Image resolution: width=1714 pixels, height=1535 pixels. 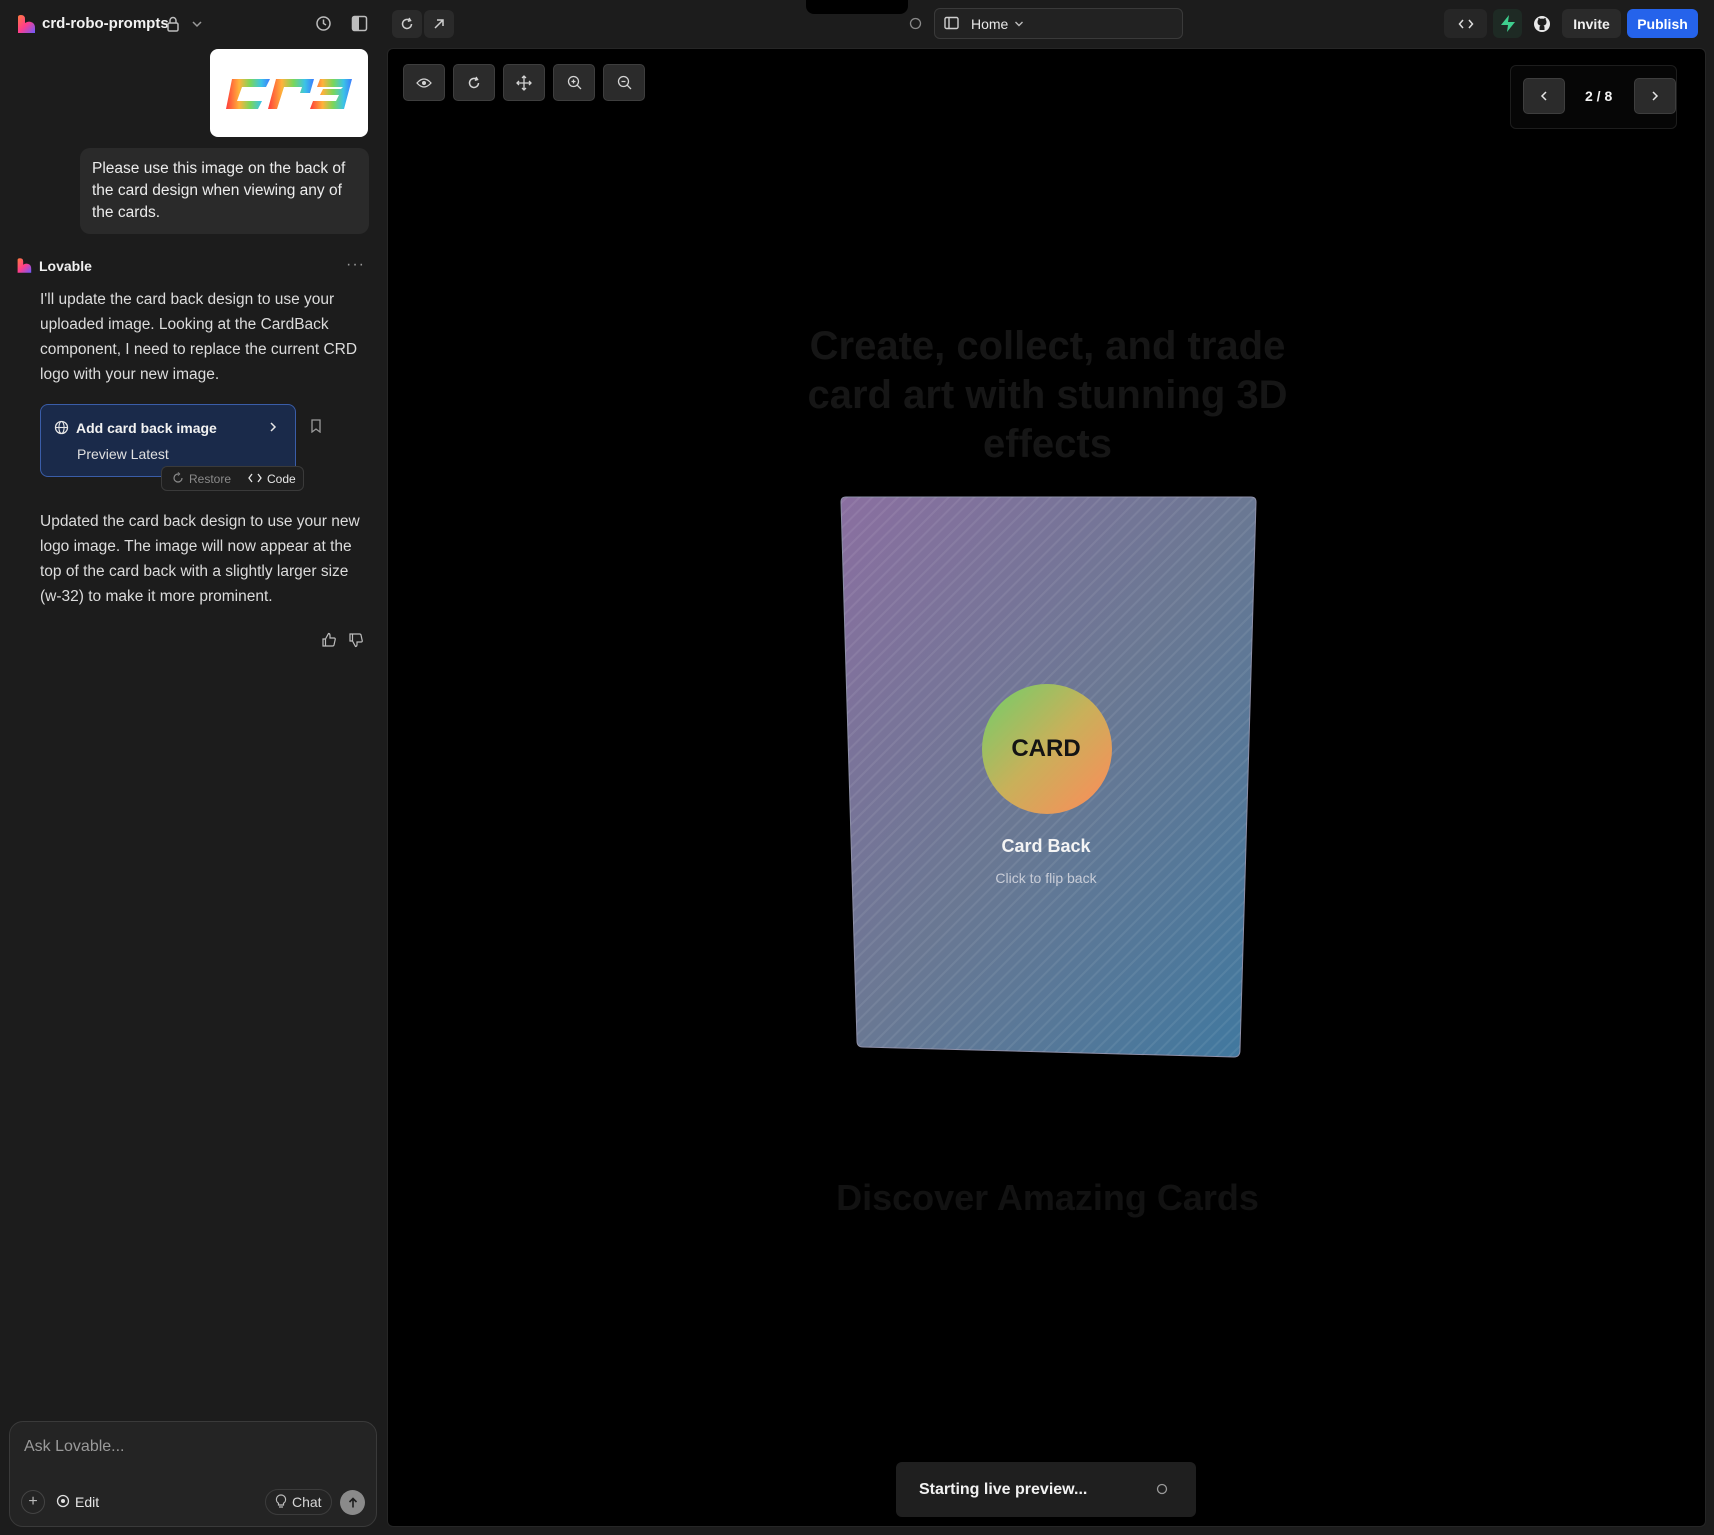 I want to click on add-attachment-button: +, so click(x=33, y=1502).